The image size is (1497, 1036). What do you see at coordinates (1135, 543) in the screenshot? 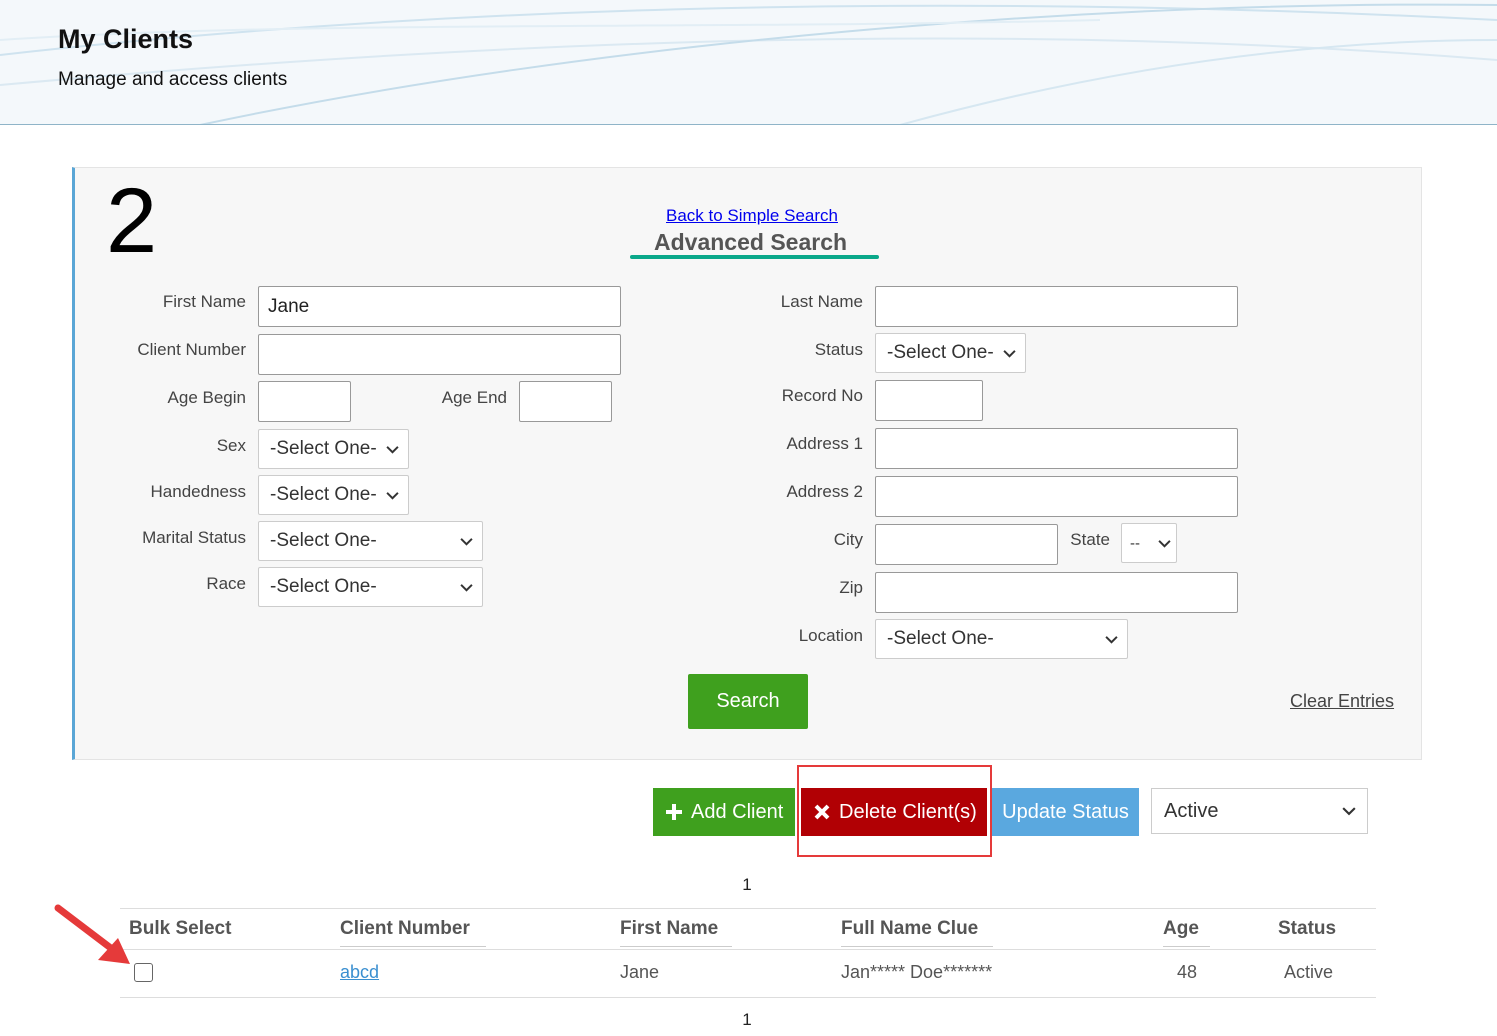
I see `state-select-value: --` at bounding box center [1135, 543].